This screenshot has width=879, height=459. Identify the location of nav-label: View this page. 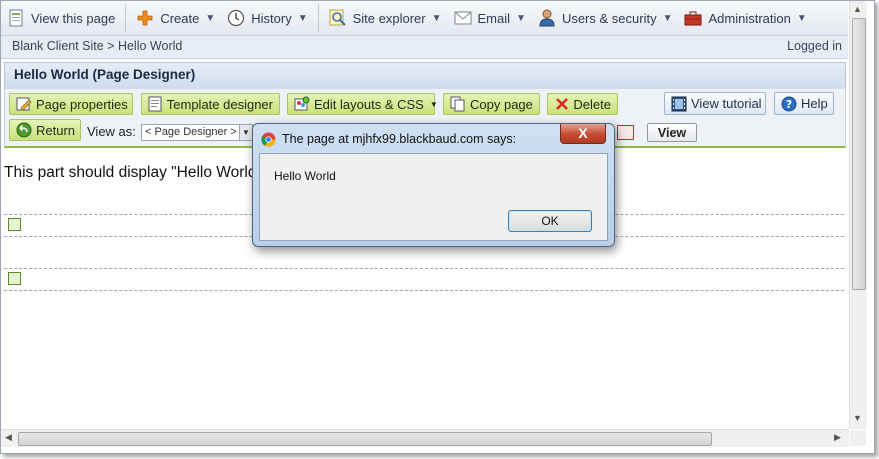
(73, 18).